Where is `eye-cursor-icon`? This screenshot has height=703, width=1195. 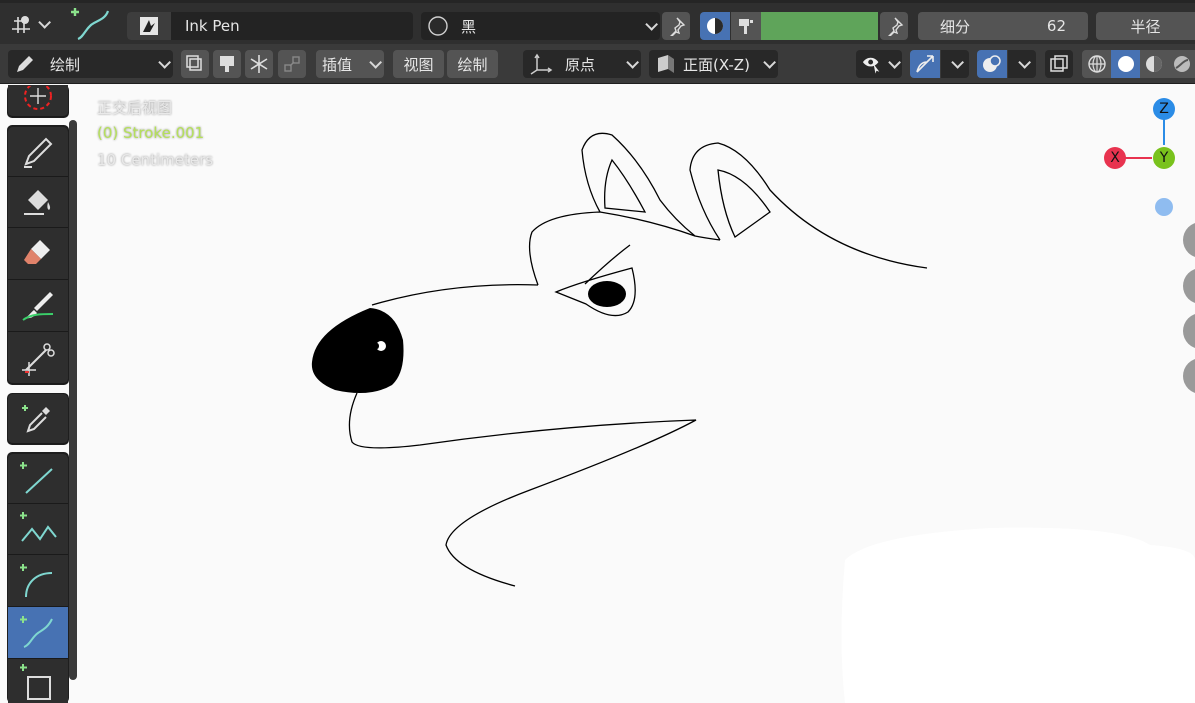
eye-cursor-icon is located at coordinates (871, 65).